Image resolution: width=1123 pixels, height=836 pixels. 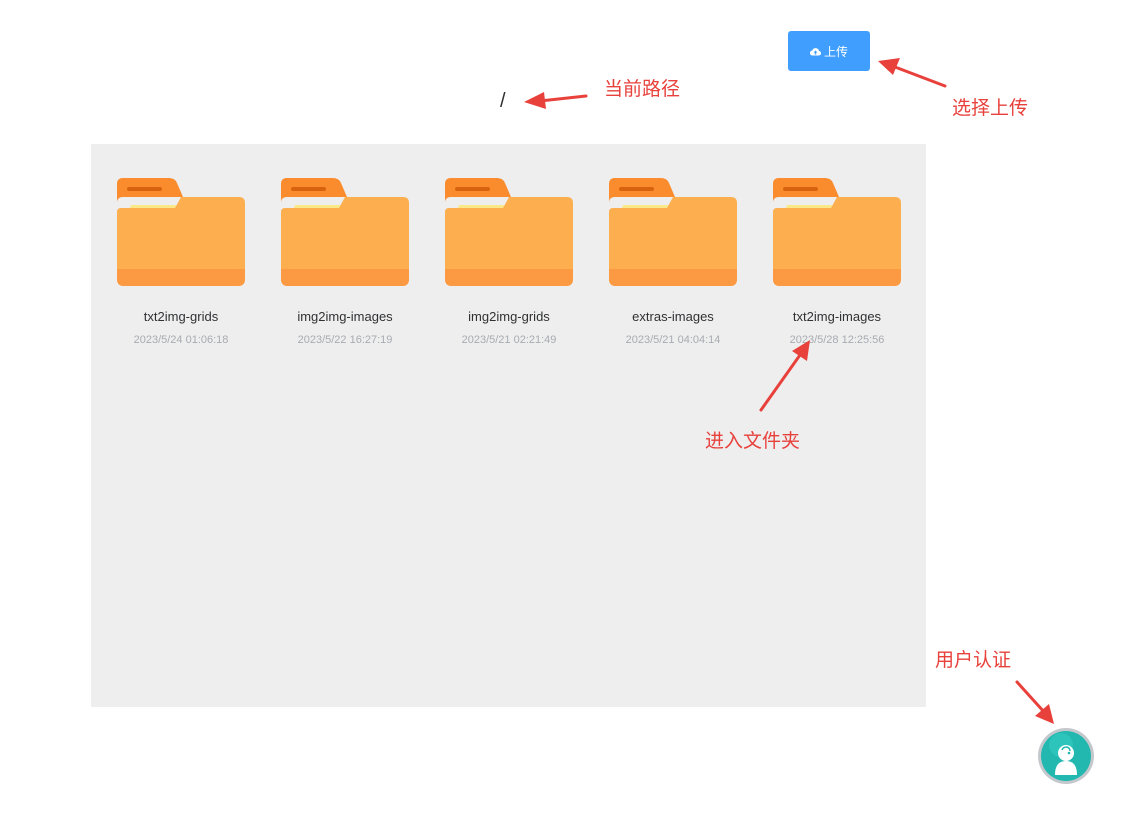 What do you see at coordinates (345, 316) in the screenshot?
I see `folder-name: img2img-images` at bounding box center [345, 316].